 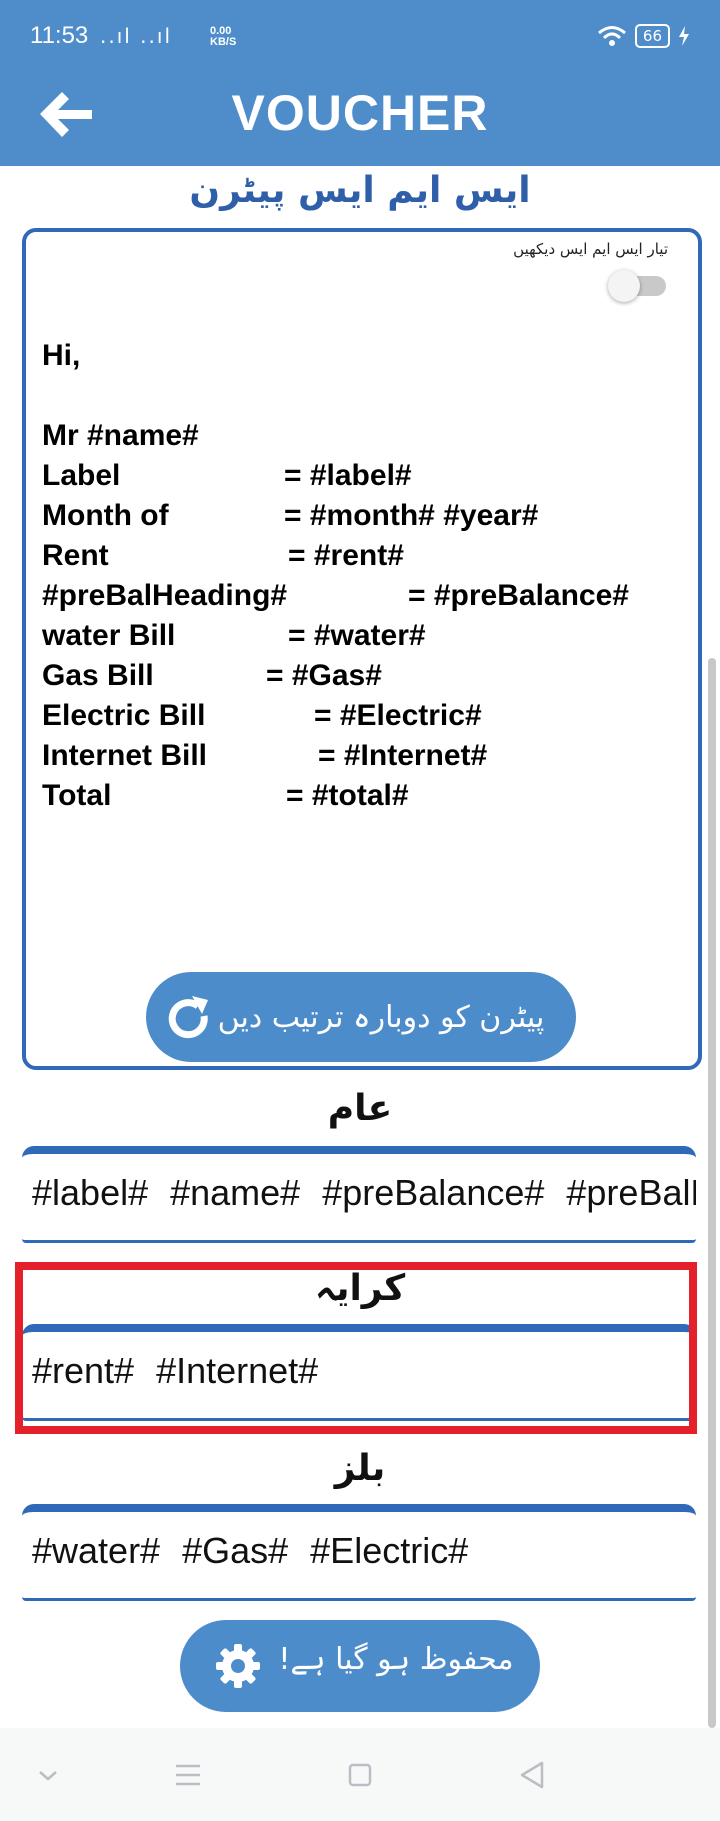 What do you see at coordinates (238, 1666) in the screenshot?
I see `gear-icon` at bounding box center [238, 1666].